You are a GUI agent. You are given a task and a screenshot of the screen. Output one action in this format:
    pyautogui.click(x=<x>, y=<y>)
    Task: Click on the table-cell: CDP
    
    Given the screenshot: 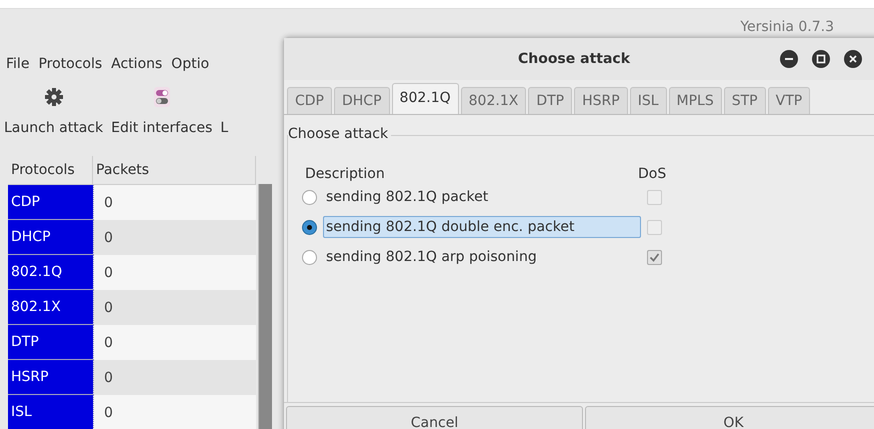 What is the action you would take?
    pyautogui.click(x=50, y=202)
    